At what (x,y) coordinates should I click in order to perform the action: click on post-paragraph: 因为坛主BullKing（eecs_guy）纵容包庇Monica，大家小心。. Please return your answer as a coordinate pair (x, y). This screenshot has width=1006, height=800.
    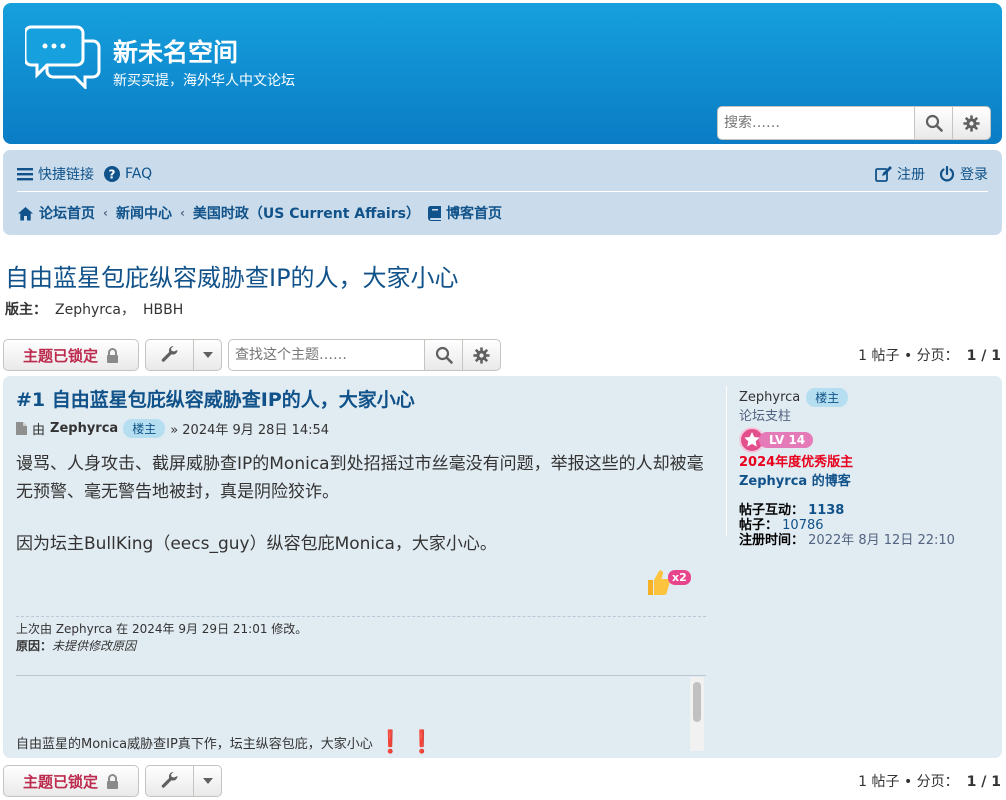
    Looking at the image, I should click on (256, 544).